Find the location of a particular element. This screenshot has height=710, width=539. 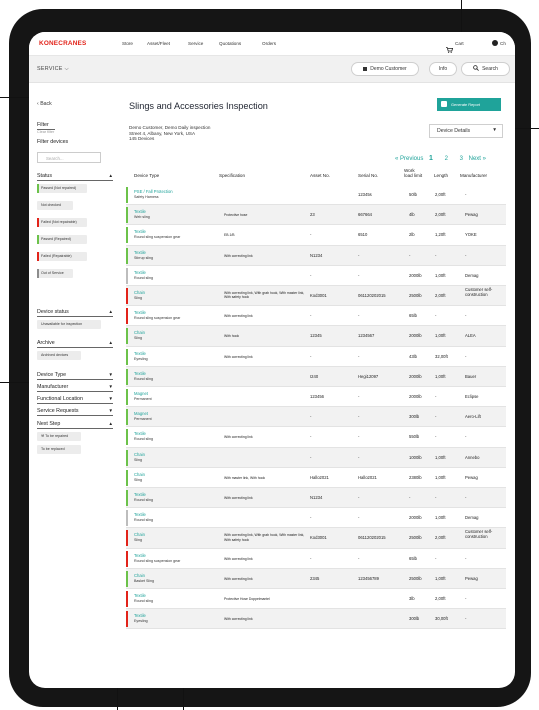

pagination-page-3: 3 is located at coordinates (461, 159).